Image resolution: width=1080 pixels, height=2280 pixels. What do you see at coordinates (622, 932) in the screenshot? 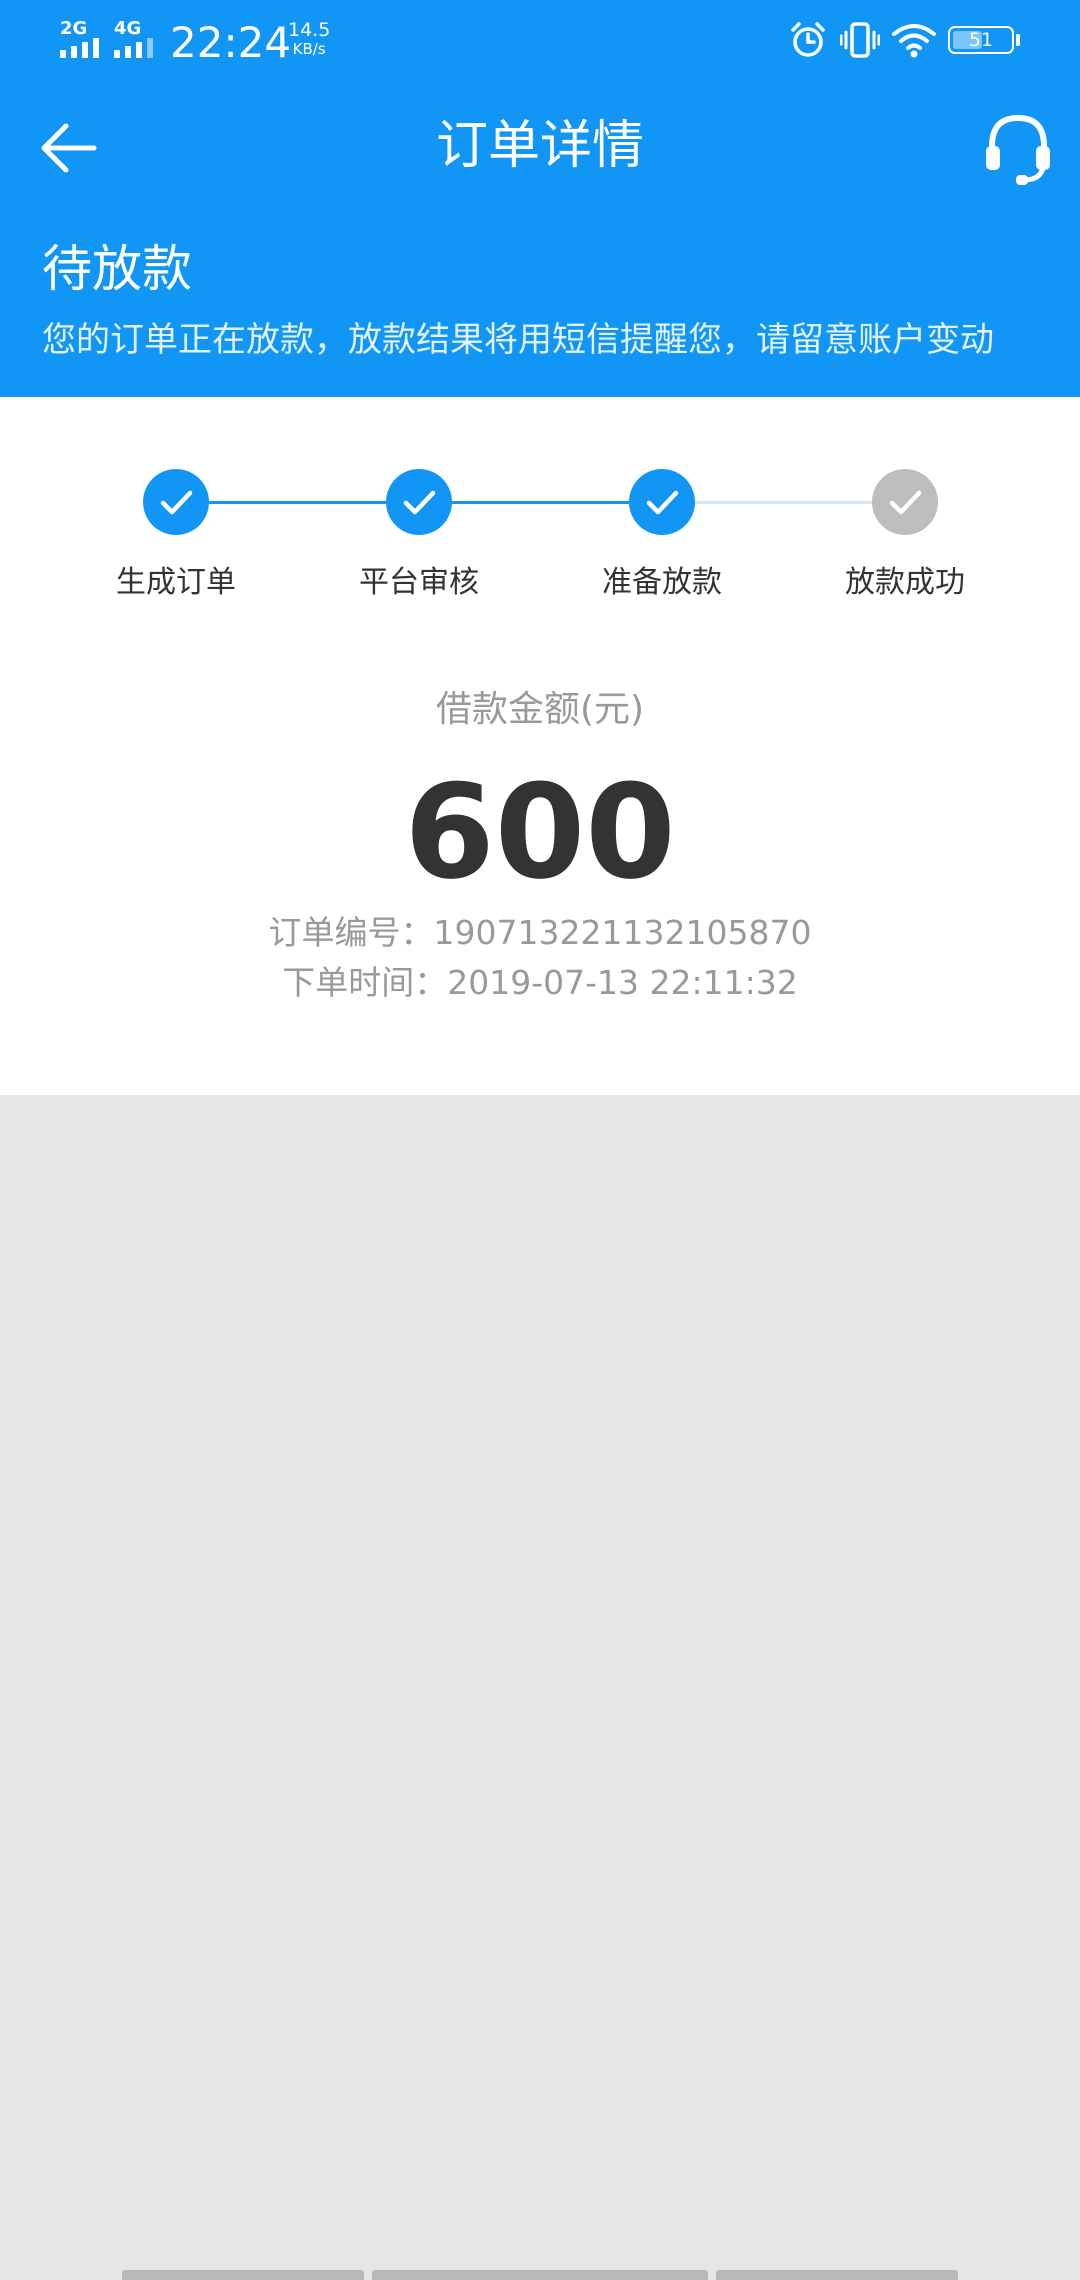
I see `order-number-value: 190713221132105870` at bounding box center [622, 932].